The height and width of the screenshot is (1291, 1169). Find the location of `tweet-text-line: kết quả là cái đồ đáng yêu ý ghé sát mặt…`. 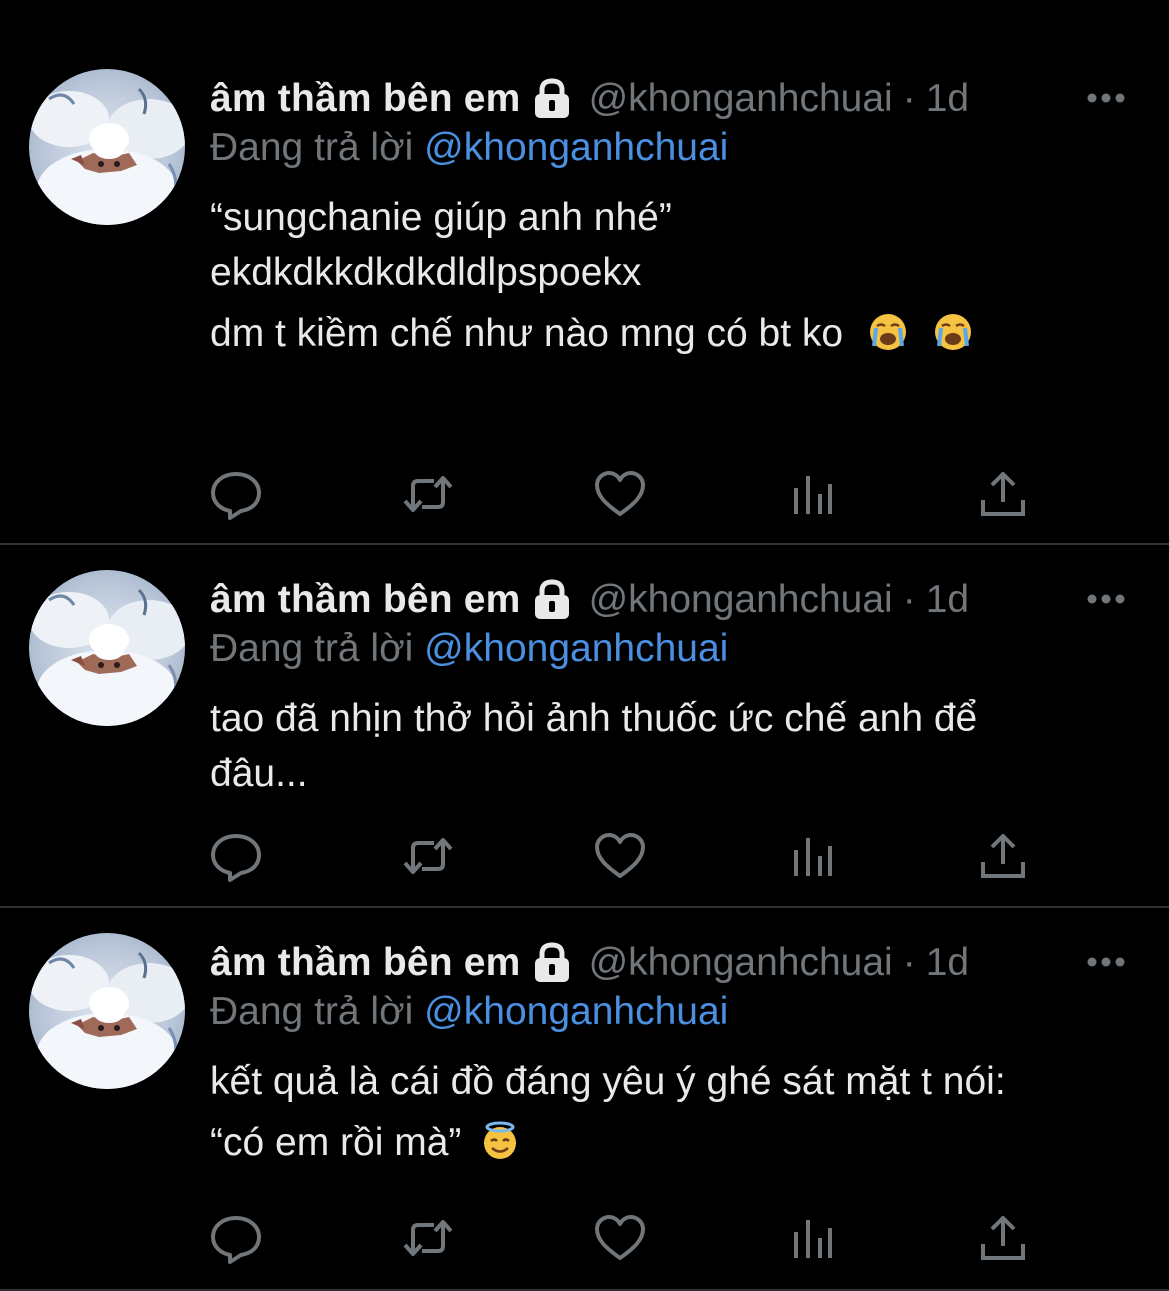

tweet-text-line: kết quả là cái đồ đáng yêu ý ghé sát mặt… is located at coordinates (608, 1081).